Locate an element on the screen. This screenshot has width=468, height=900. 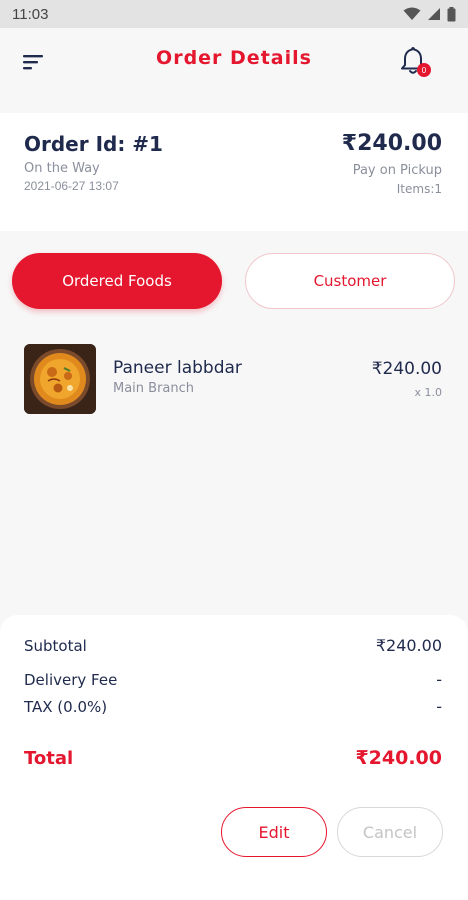
battery-icon is located at coordinates (451, 13).